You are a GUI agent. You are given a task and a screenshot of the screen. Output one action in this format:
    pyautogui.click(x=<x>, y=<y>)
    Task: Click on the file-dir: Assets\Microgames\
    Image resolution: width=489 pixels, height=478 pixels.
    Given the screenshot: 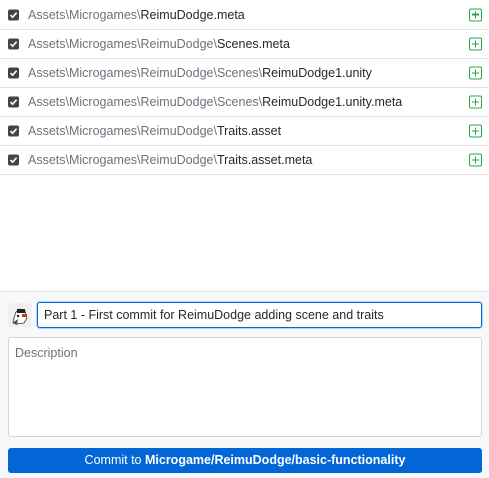 What is the action you would take?
    pyautogui.click(x=84, y=14)
    